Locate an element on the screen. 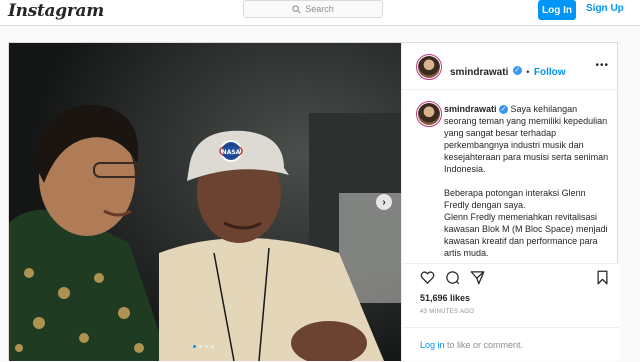 The height and width of the screenshot is (362, 640). bookmark-icon is located at coordinates (602, 277).